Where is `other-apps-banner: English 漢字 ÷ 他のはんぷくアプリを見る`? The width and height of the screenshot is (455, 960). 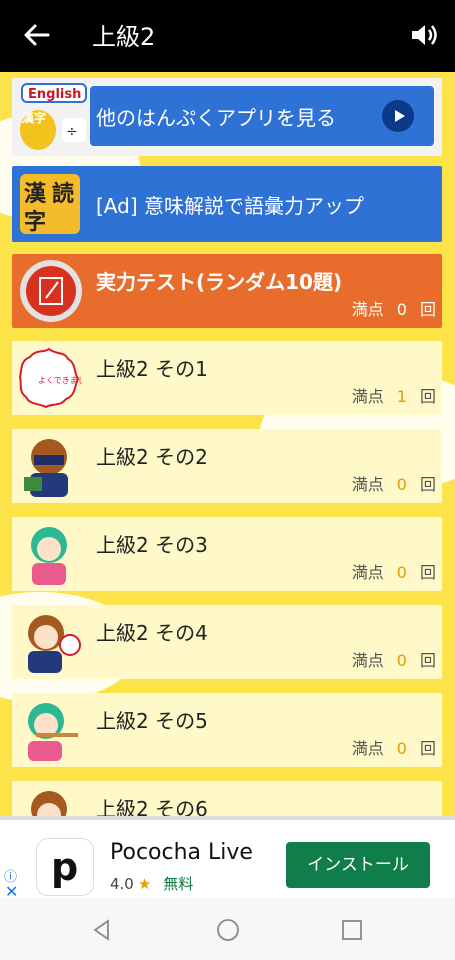 other-apps-banner: English 漢字 ÷ 他のはんぷくアプリを見る is located at coordinates (227, 117).